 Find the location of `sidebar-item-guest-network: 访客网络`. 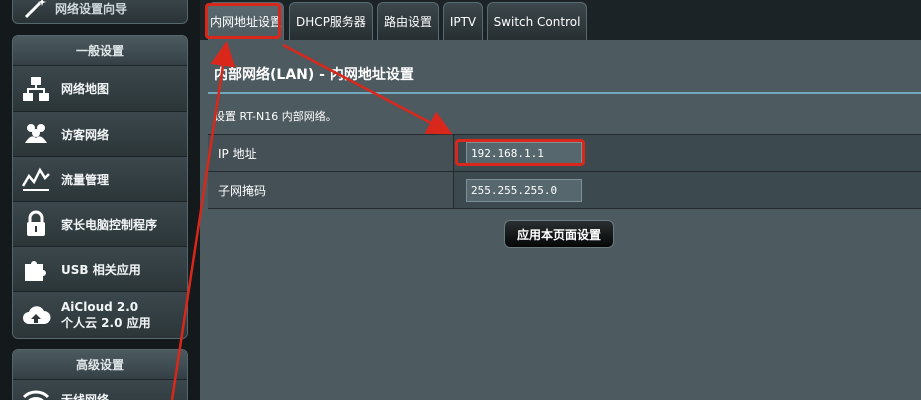

sidebar-item-guest-network: 访客网络 is located at coordinates (100, 134).